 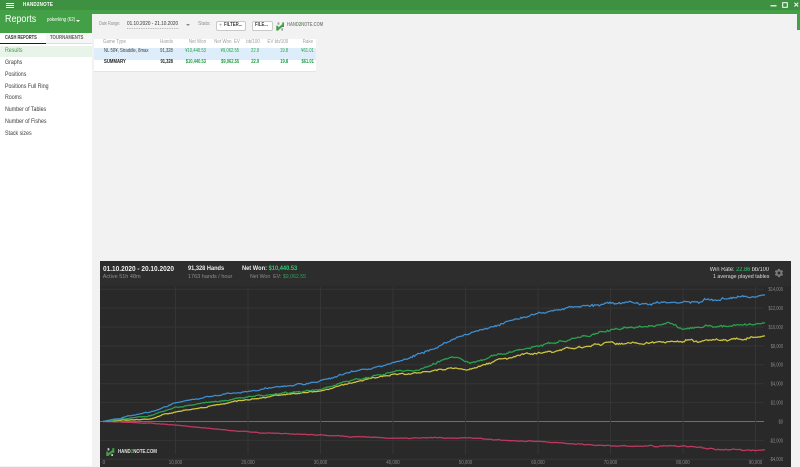 I want to click on svg-text: 40,000, so click(x=393, y=463).